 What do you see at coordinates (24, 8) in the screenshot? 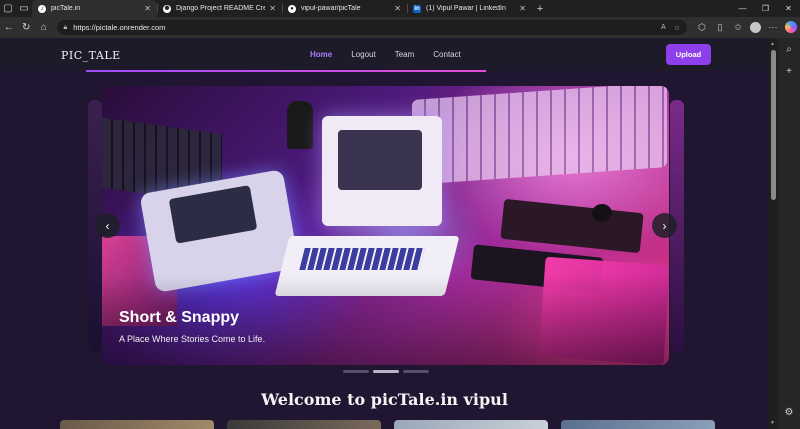
I see `tab-actions-icon: ▭` at bounding box center [24, 8].